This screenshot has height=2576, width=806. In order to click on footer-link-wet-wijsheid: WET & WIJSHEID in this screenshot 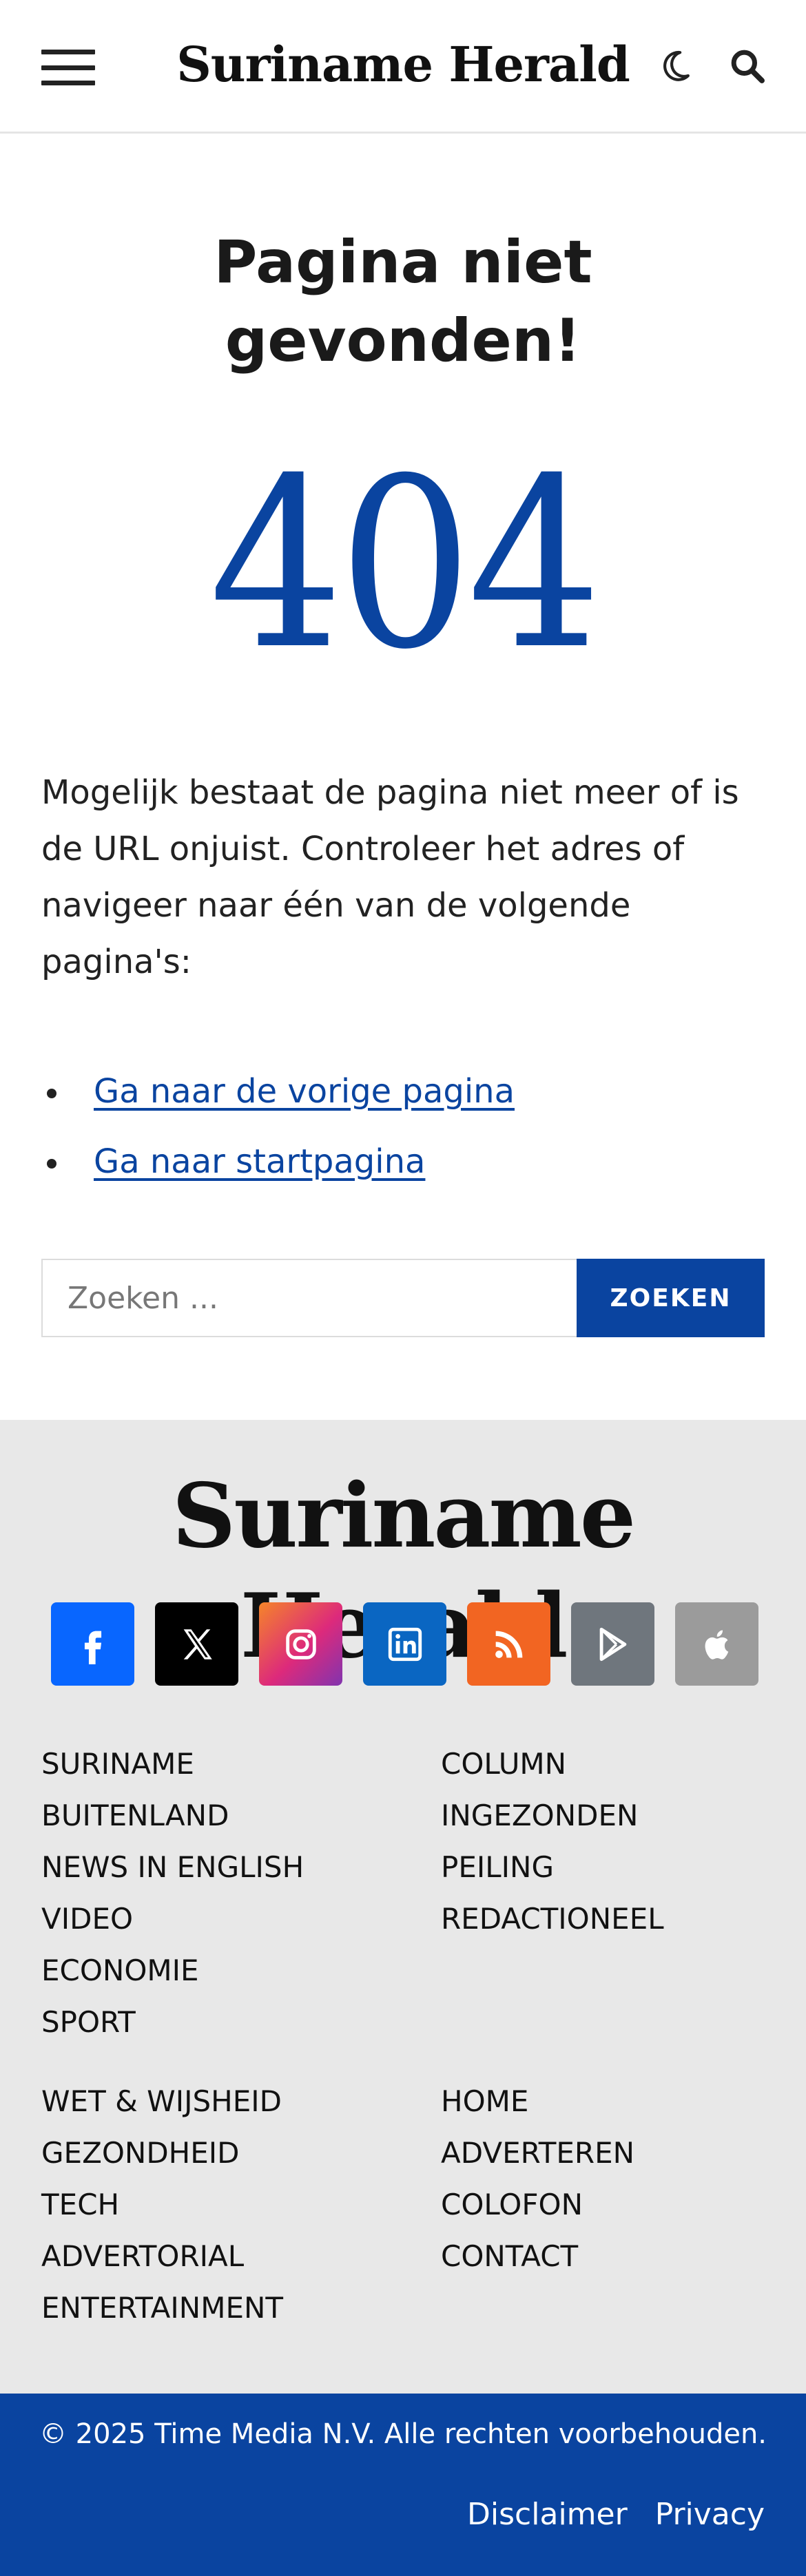, I will do `click(241, 2101)`.